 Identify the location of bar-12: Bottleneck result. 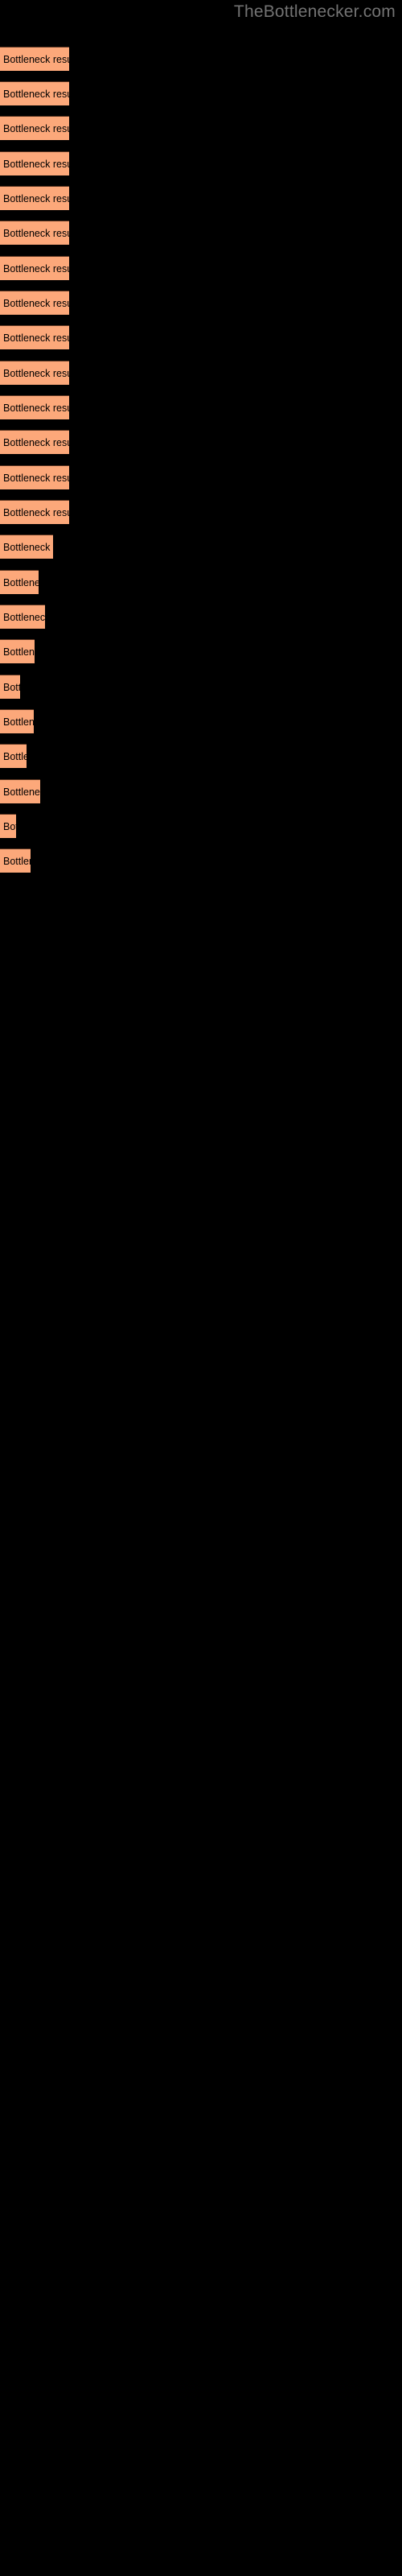
(34, 442).